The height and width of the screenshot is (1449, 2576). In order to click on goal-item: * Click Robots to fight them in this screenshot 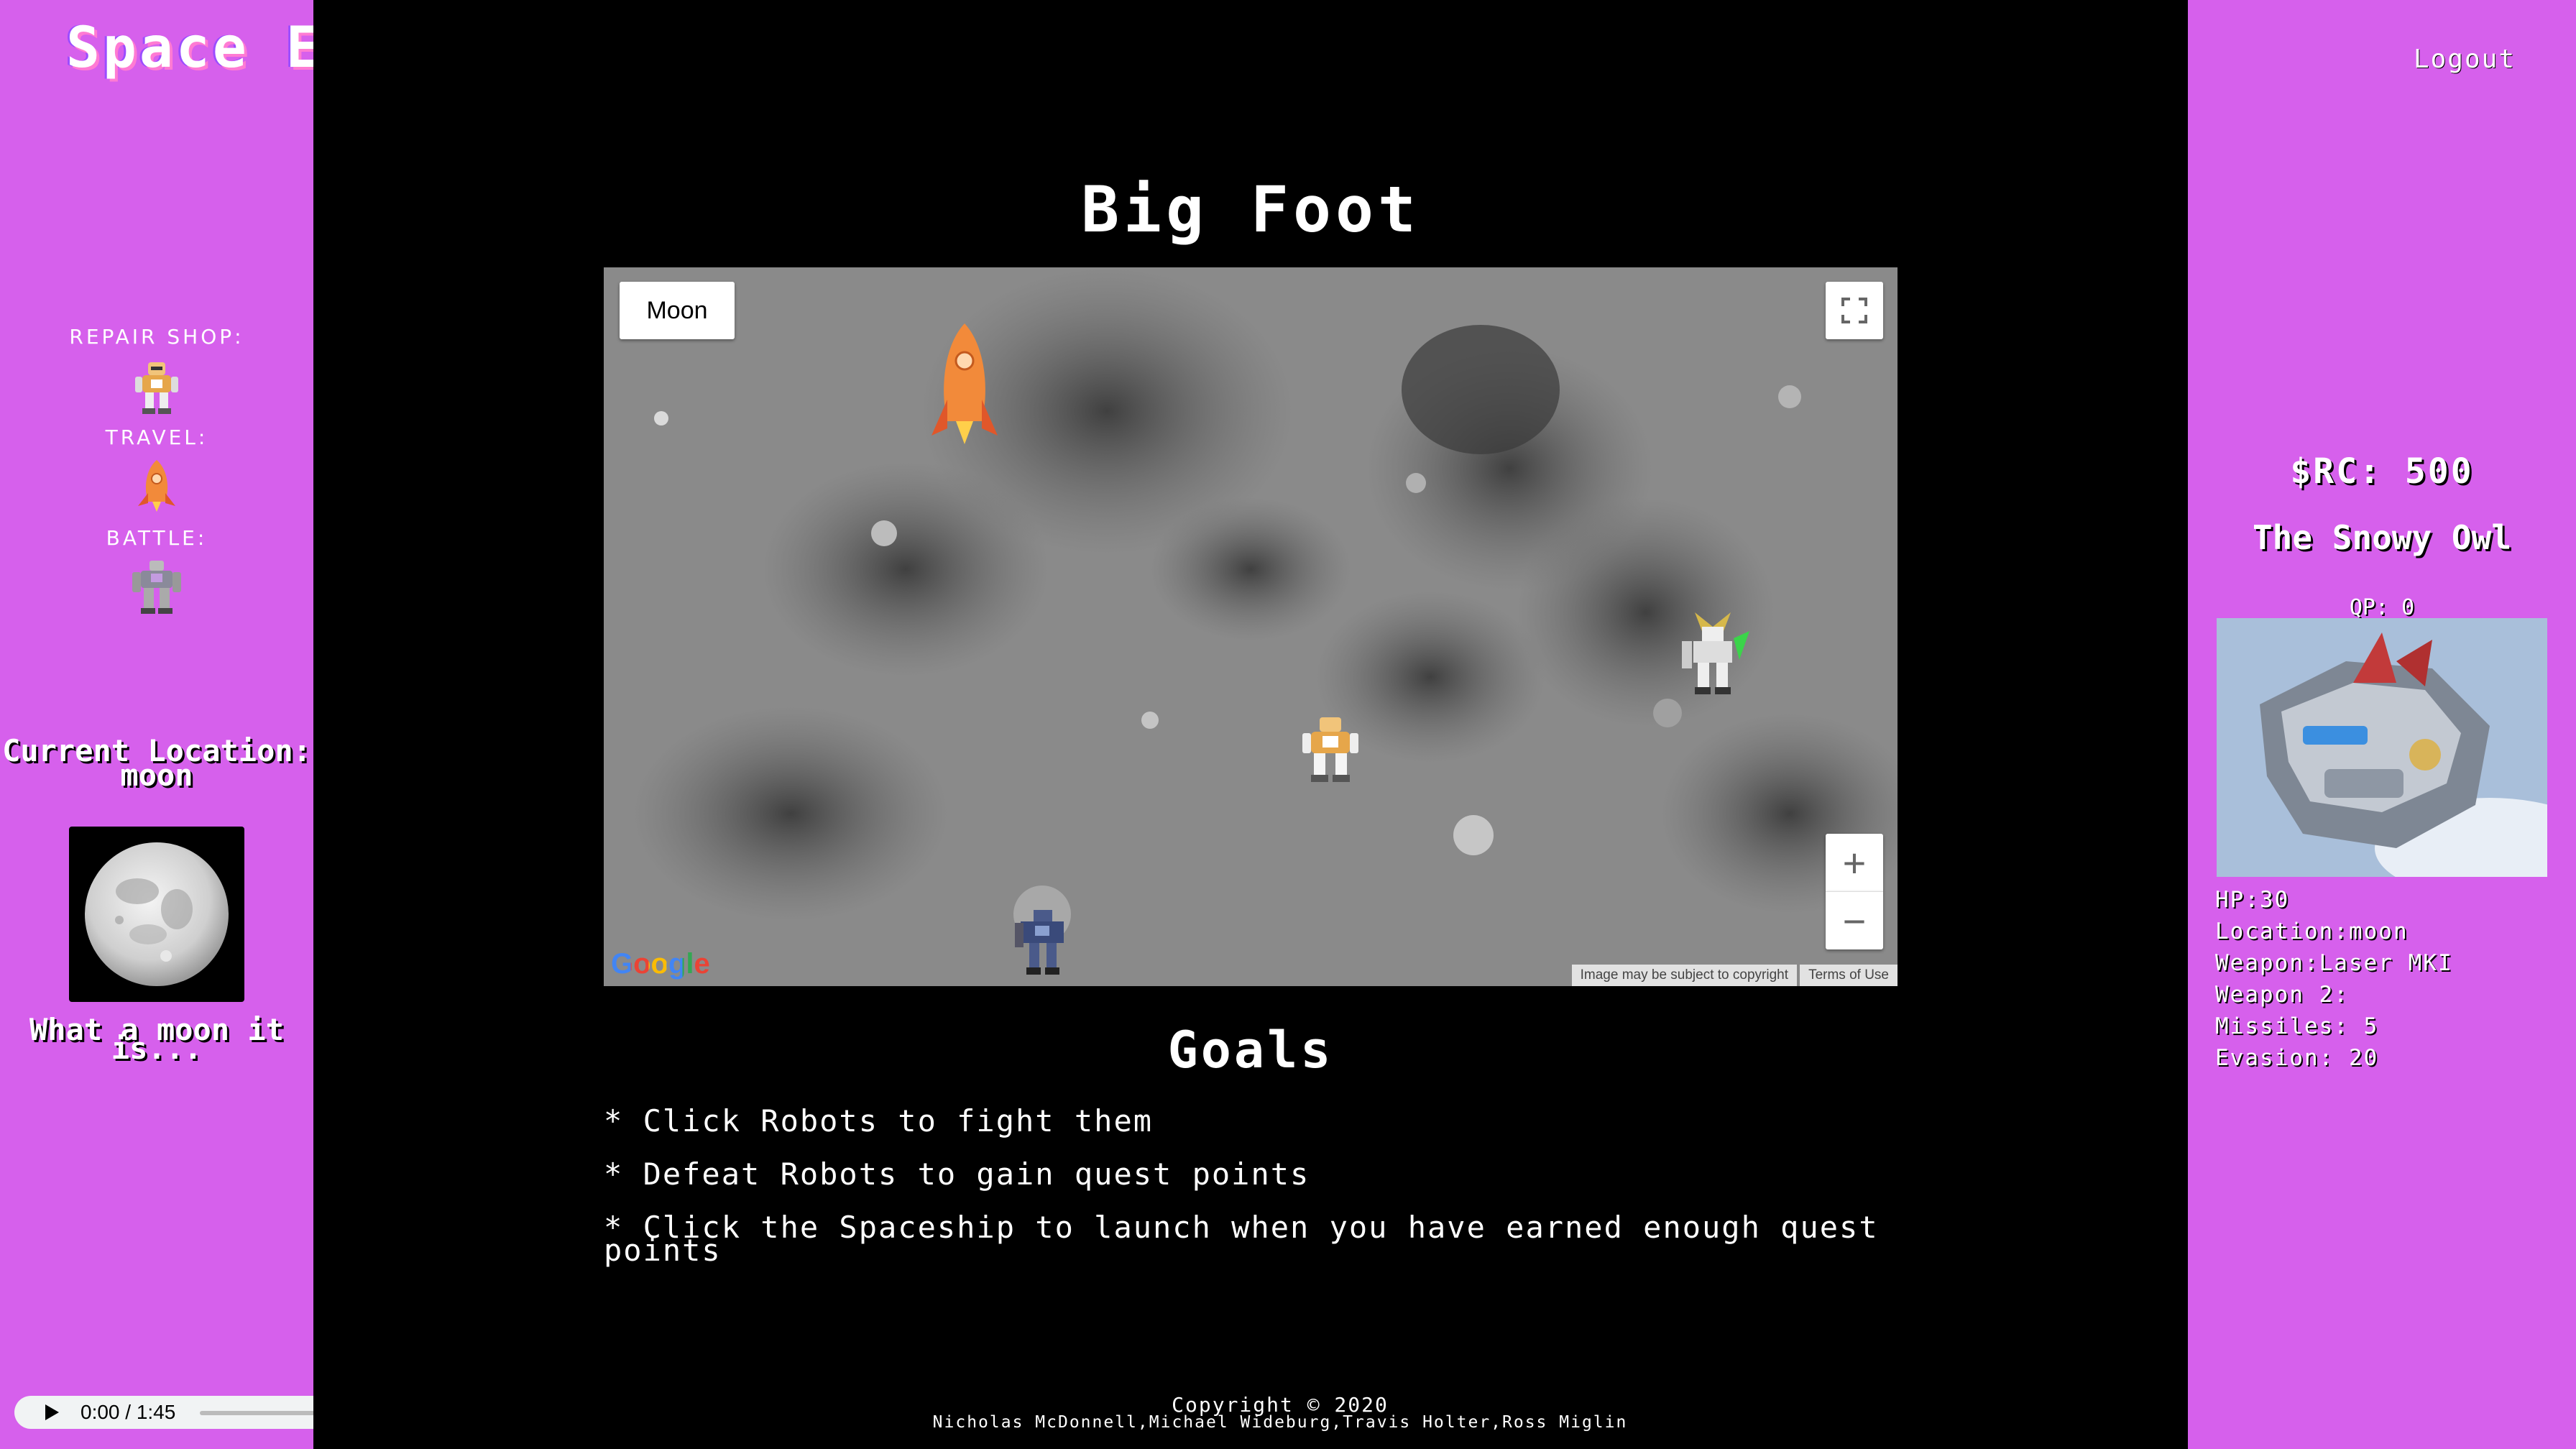, I will do `click(879, 1120)`.